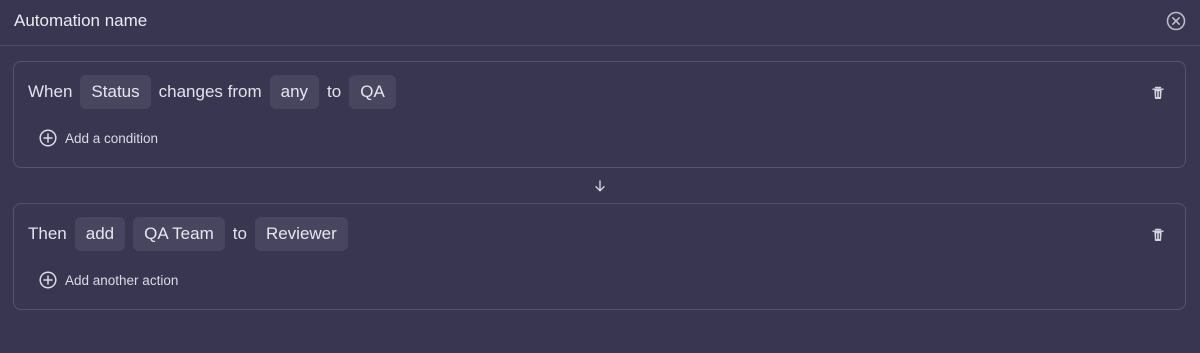 This screenshot has height=353, width=1200. Describe the element at coordinates (600, 186) in the screenshot. I see `arrow-down-icon` at that location.